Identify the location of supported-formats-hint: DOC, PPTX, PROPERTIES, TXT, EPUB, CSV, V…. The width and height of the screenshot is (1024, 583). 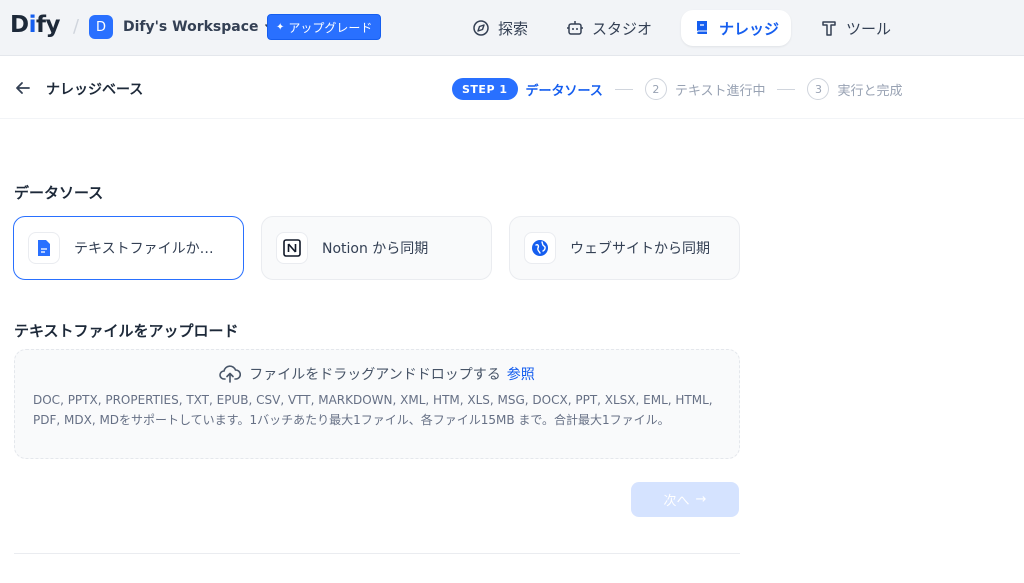
(373, 410).